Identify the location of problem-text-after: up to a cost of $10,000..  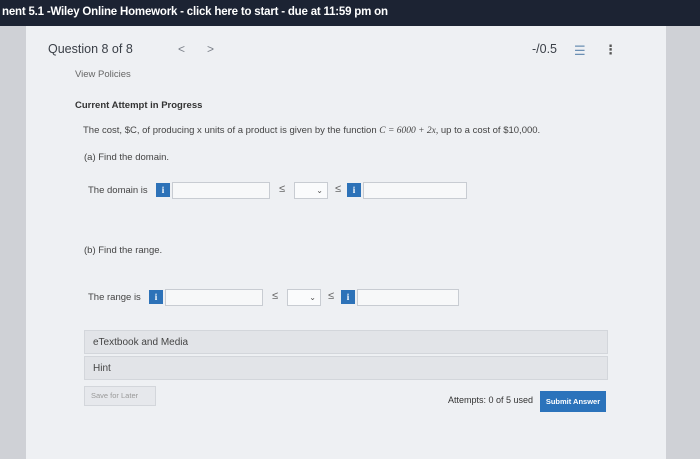
(489, 130).